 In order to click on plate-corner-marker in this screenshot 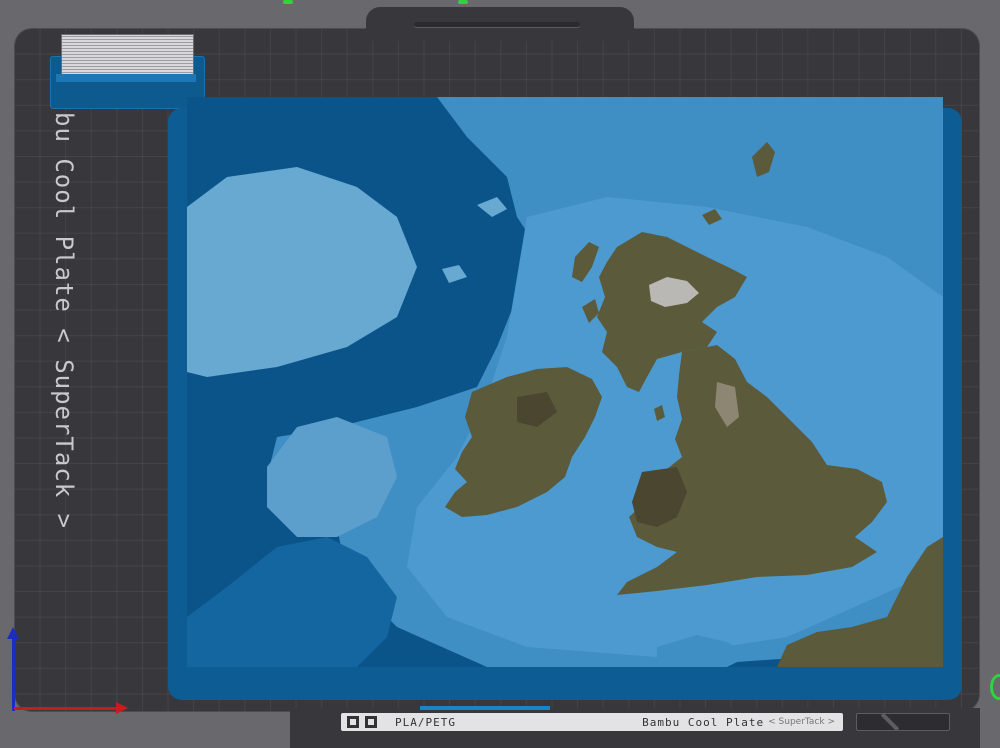, I will do `click(903, 722)`.